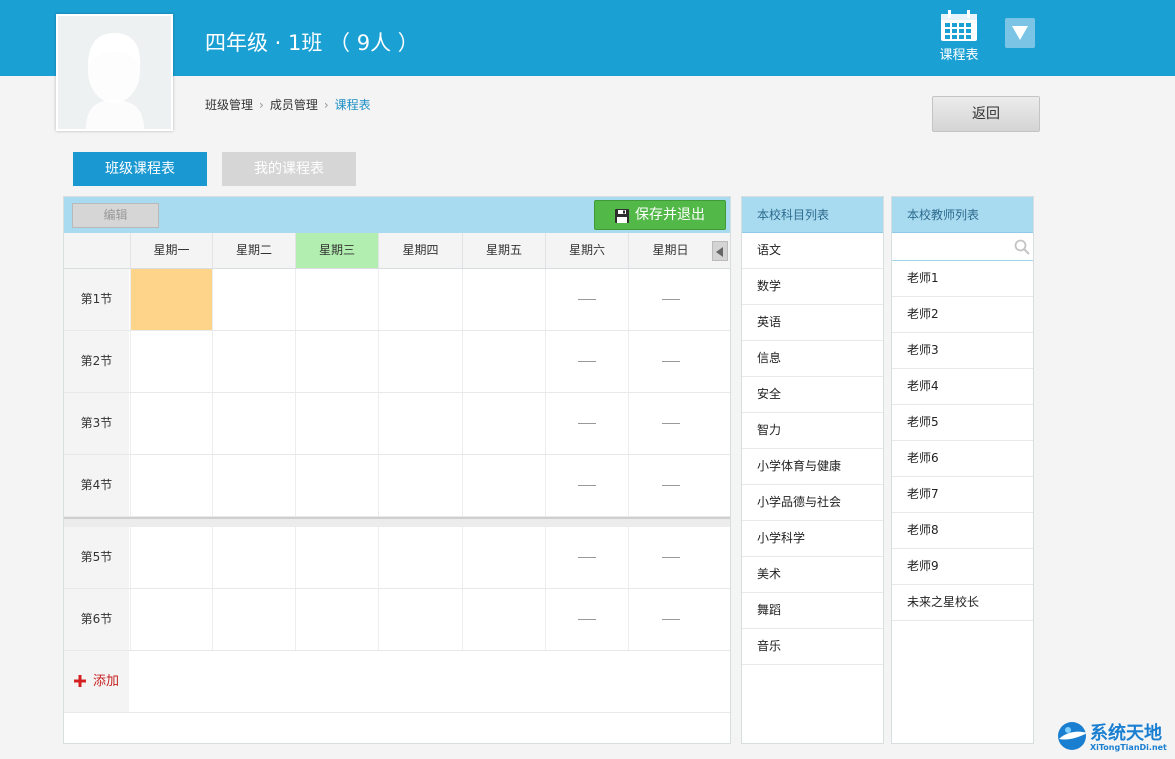 Image resolution: width=1175 pixels, height=759 pixels. I want to click on subject-list-item: 英语, so click(812, 323).